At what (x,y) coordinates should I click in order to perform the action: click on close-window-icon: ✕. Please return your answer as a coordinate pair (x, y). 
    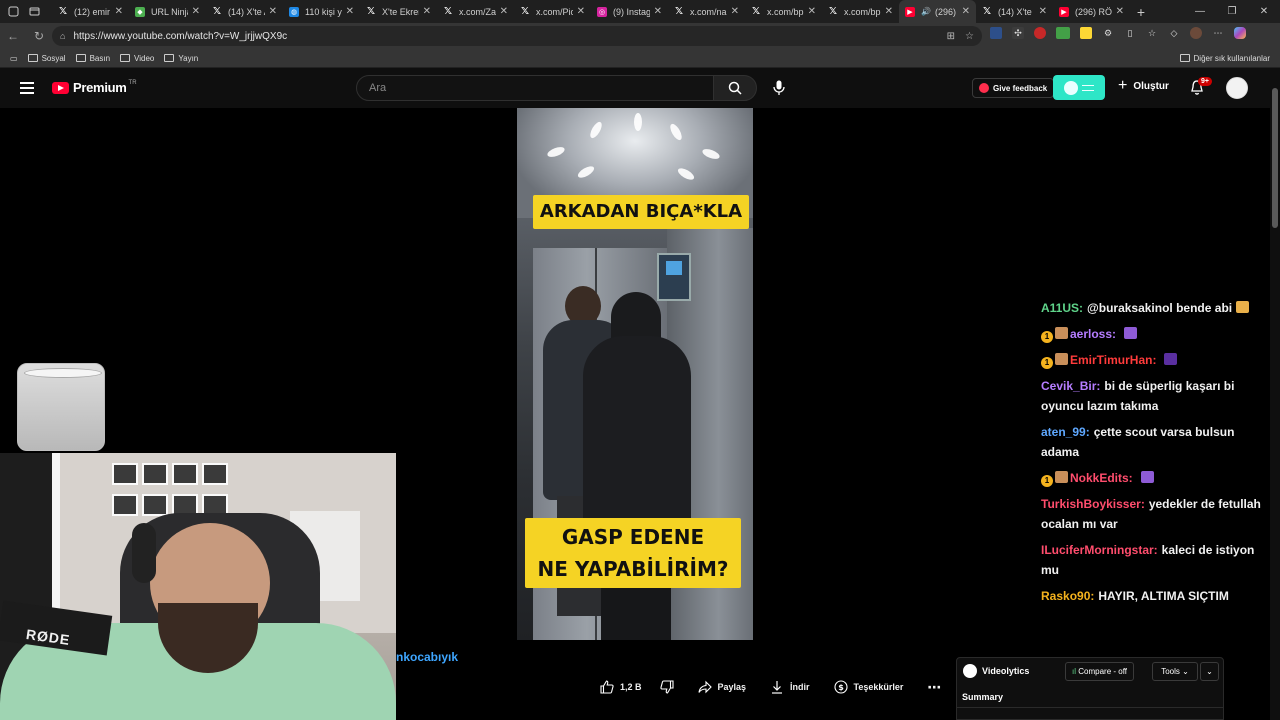
    Looking at the image, I should click on (1264, 11).